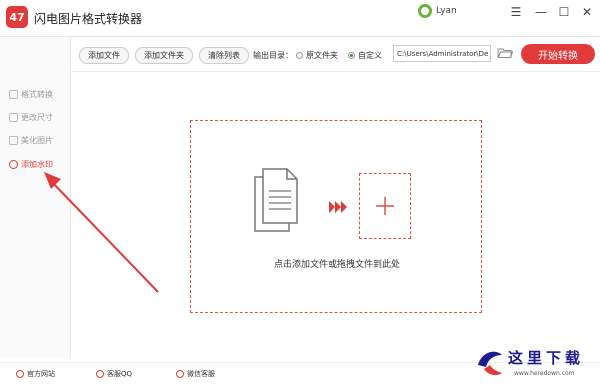 This screenshot has height=387, width=600. I want to click on watermark-url: www.heredown.com, so click(544, 373).